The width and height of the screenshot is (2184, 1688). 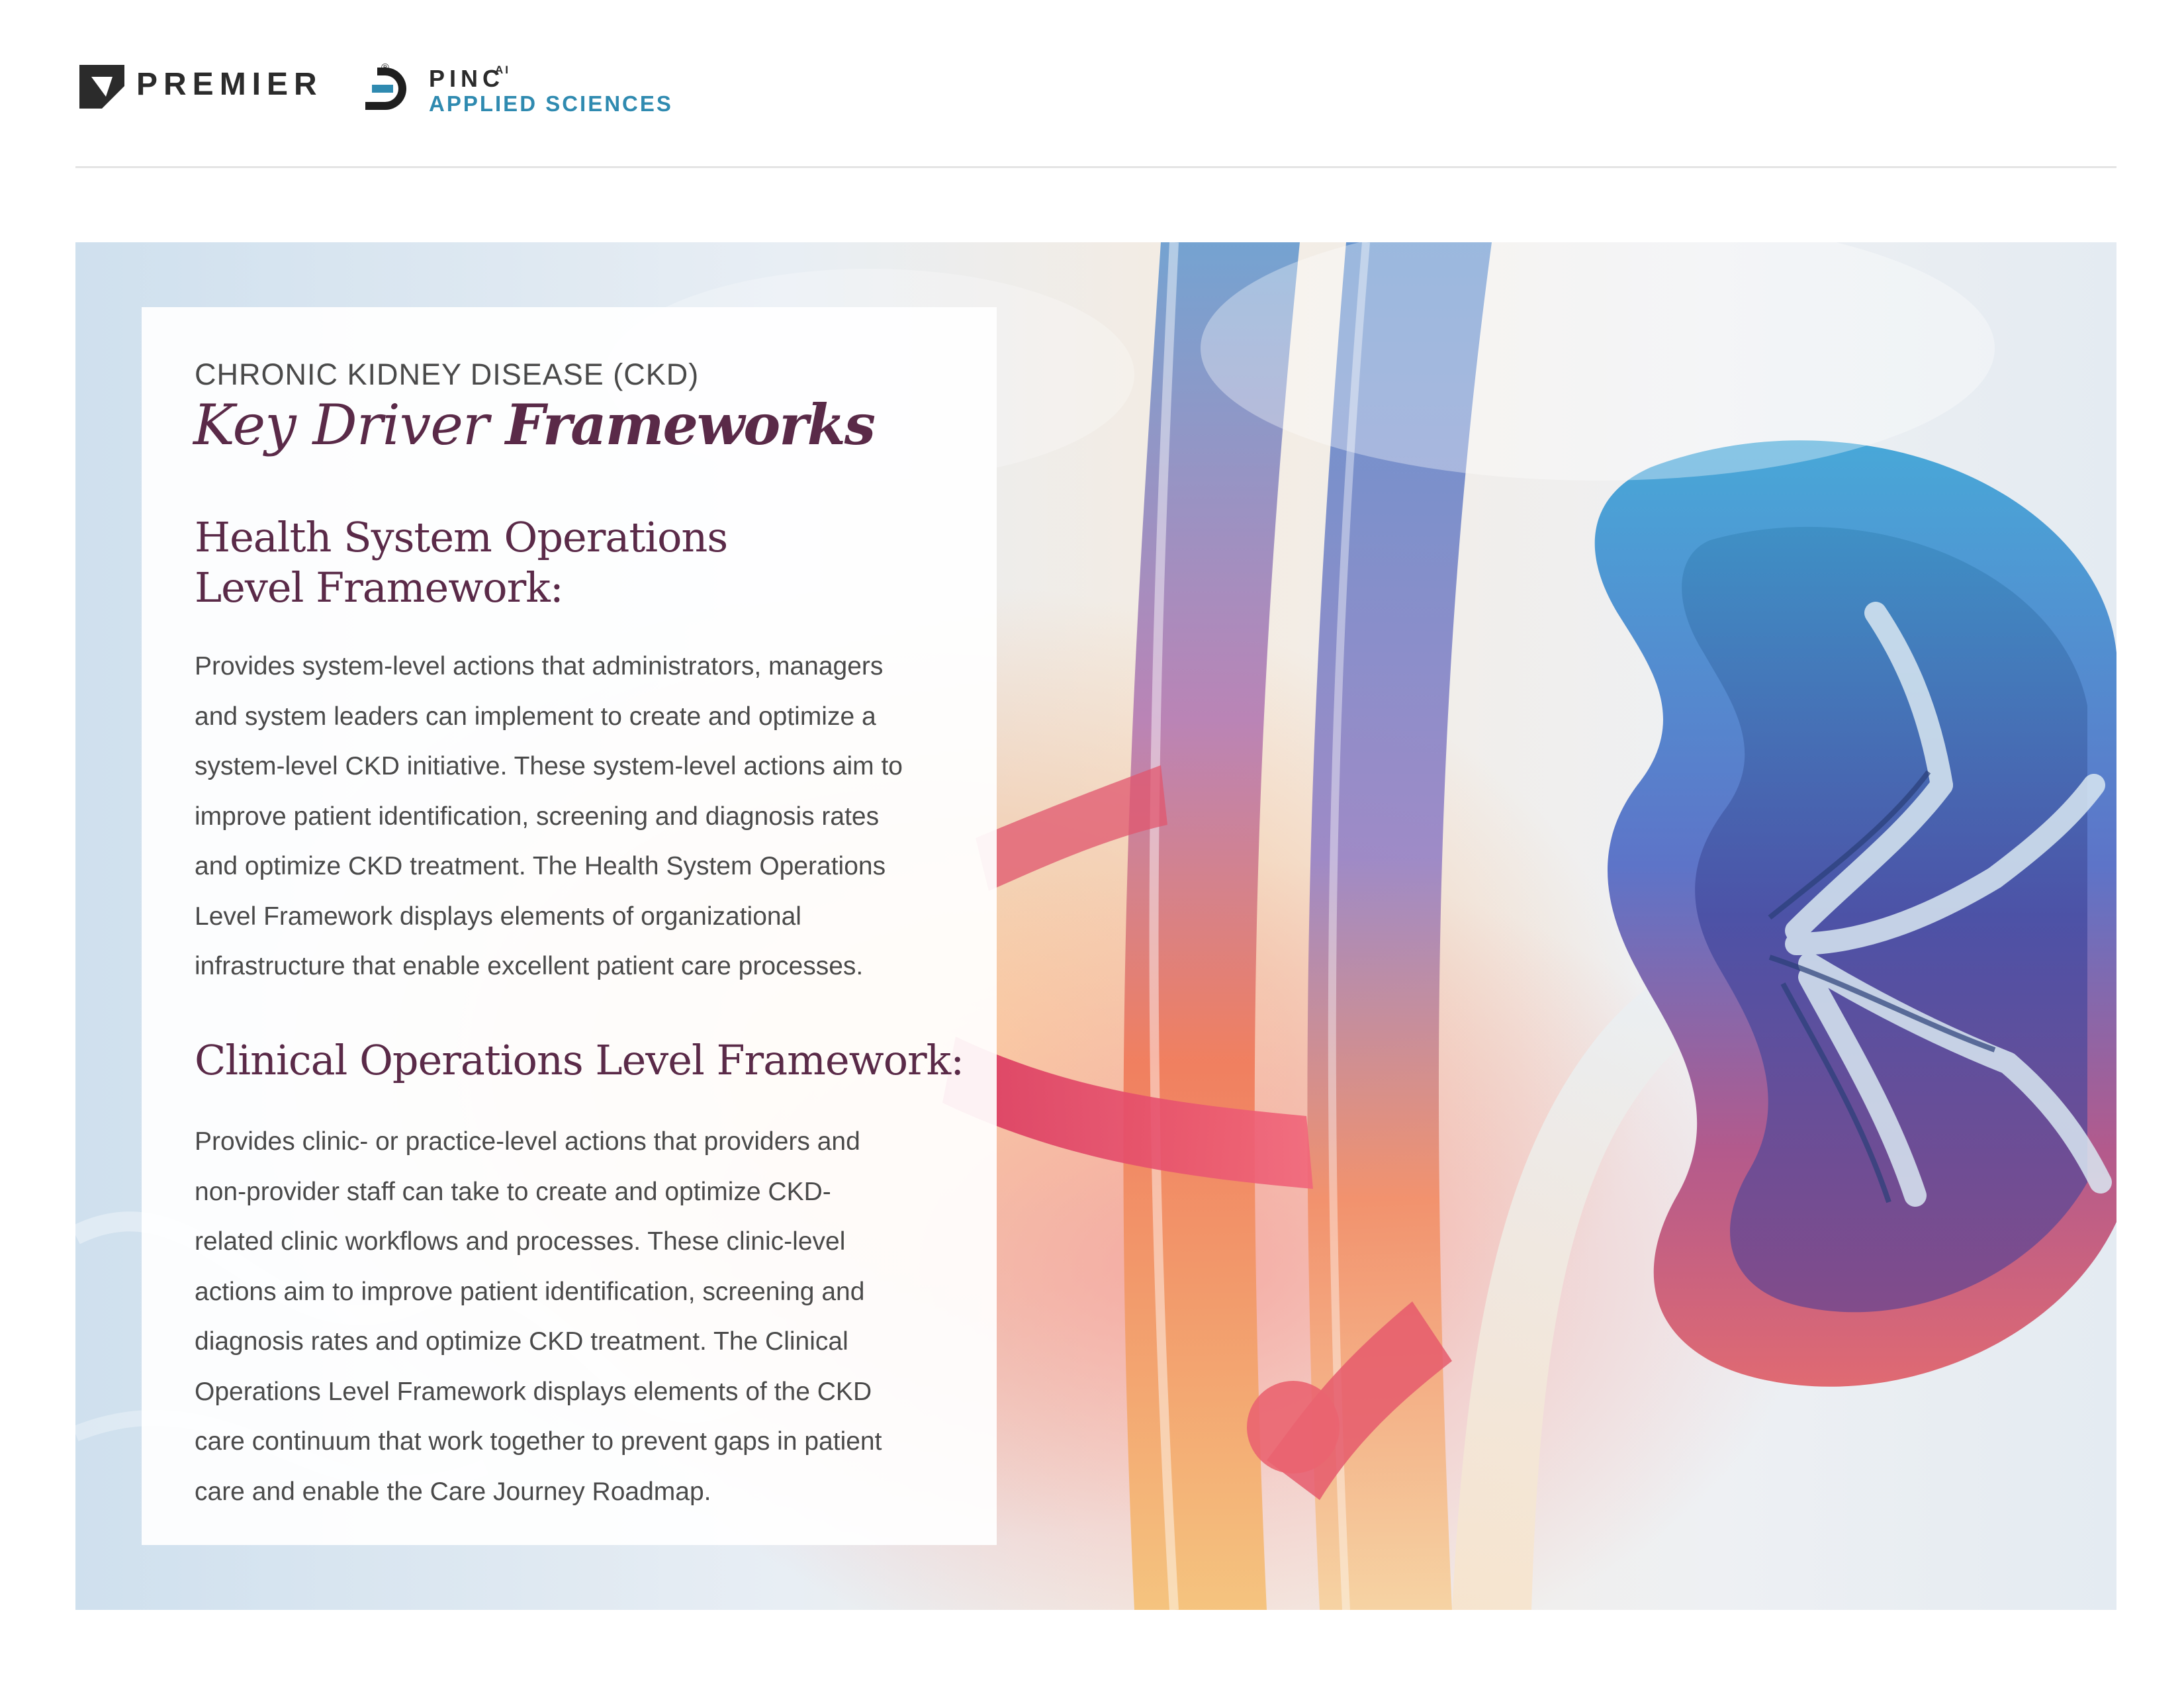 I want to click on pinc-ai-logo: PINC AI APPLIED SCIENCES, so click(x=528, y=93).